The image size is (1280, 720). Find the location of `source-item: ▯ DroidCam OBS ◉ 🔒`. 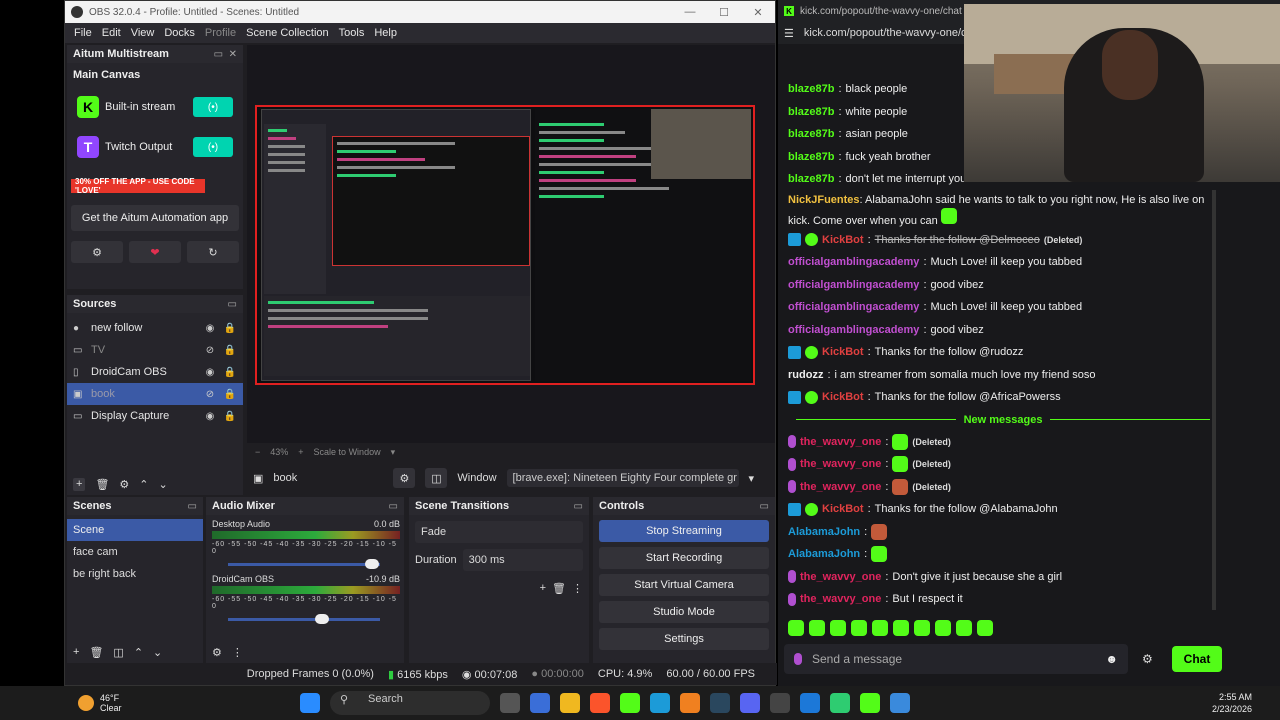

source-item: ▯ DroidCam OBS ◉ 🔒 is located at coordinates (155, 372).